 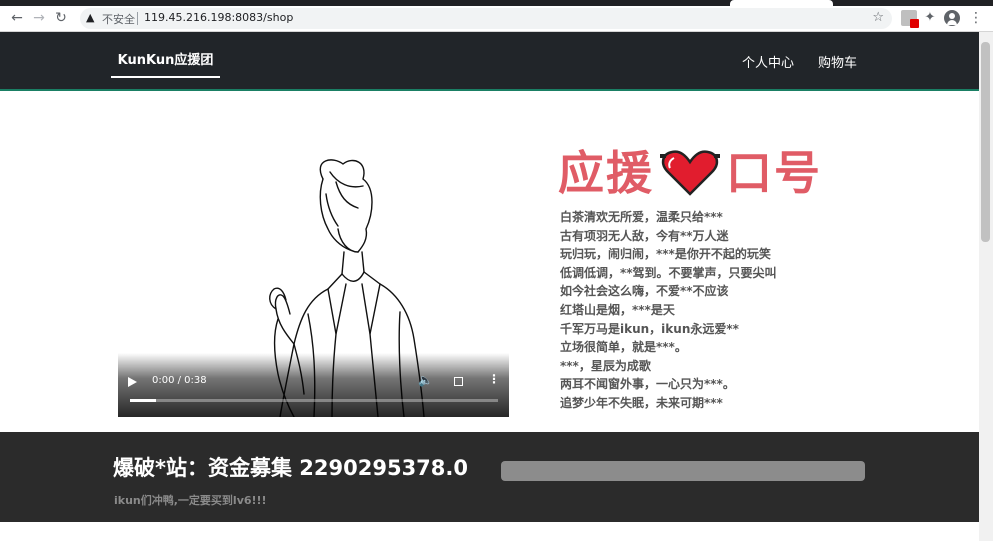 I want to click on slogan-title-right: 口号, so click(x=774, y=173).